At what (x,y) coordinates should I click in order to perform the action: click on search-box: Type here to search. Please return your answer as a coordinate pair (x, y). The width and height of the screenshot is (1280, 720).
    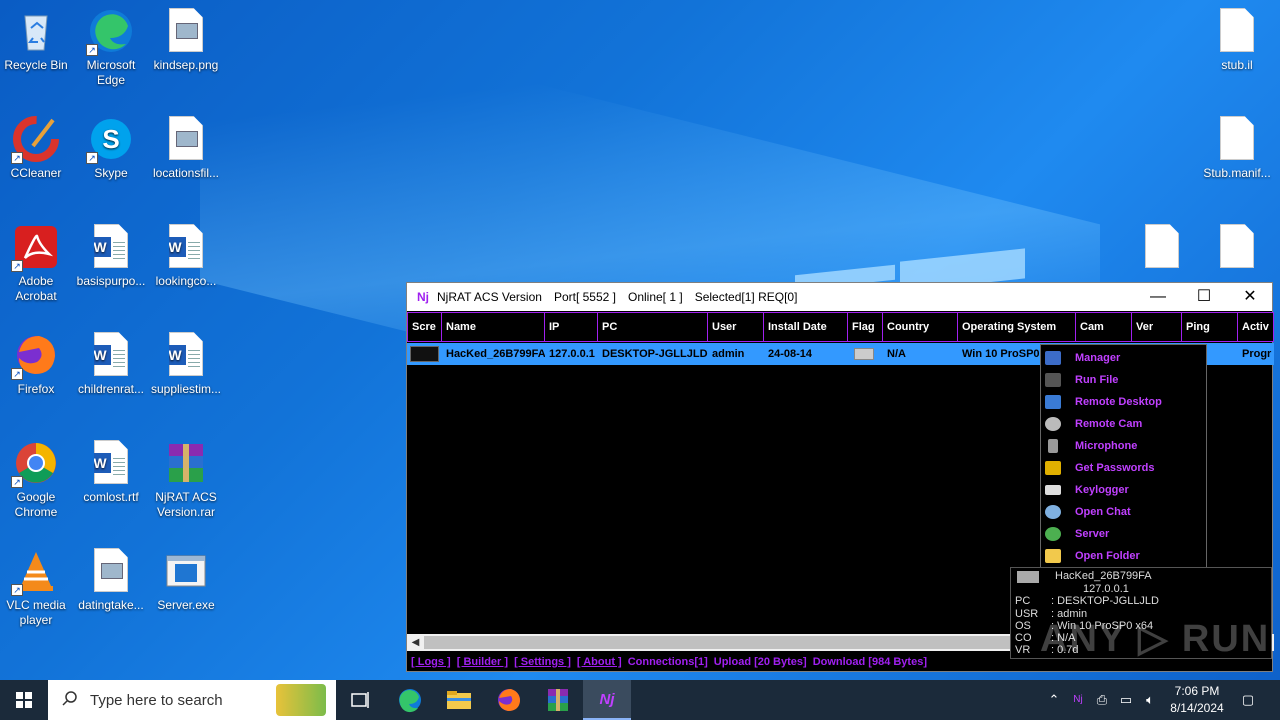
    Looking at the image, I should click on (192, 700).